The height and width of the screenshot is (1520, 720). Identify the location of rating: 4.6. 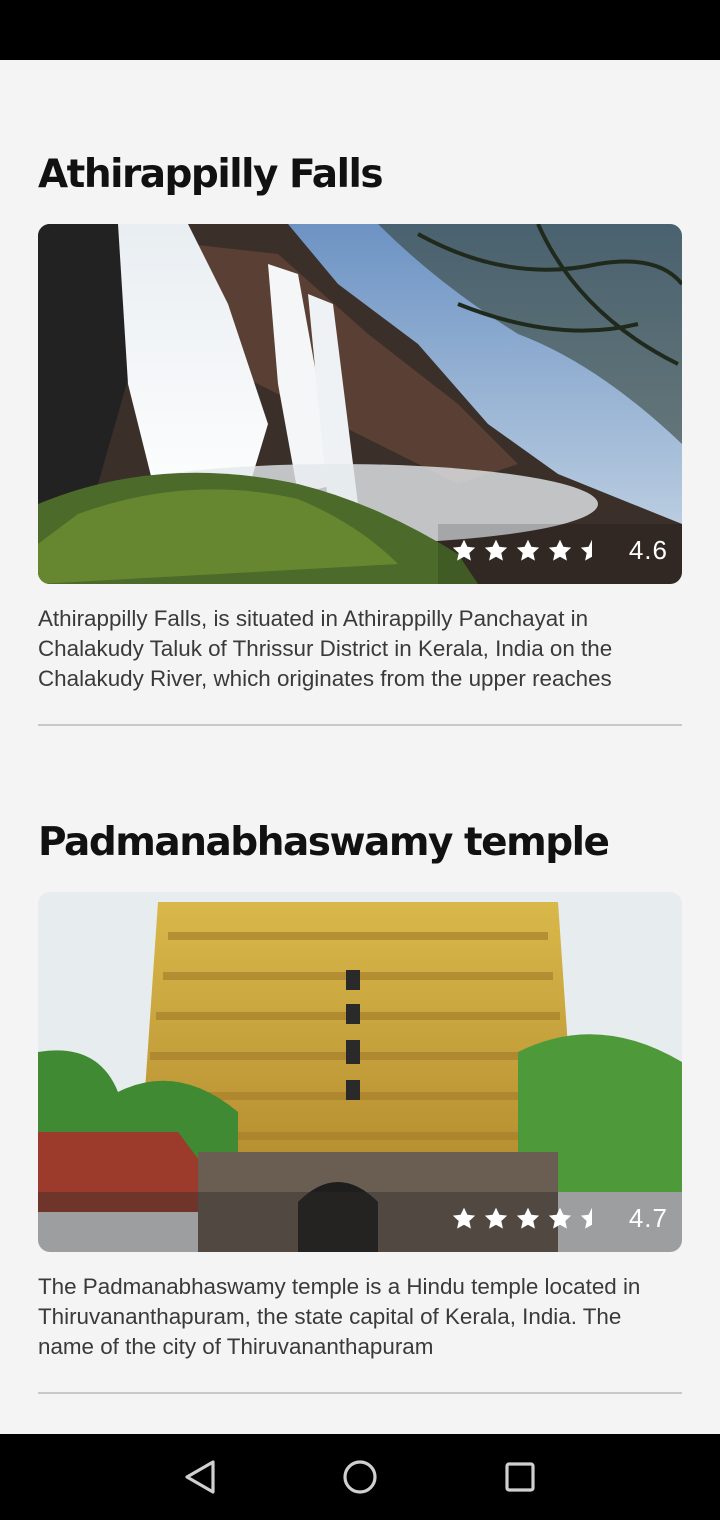
(559, 550).